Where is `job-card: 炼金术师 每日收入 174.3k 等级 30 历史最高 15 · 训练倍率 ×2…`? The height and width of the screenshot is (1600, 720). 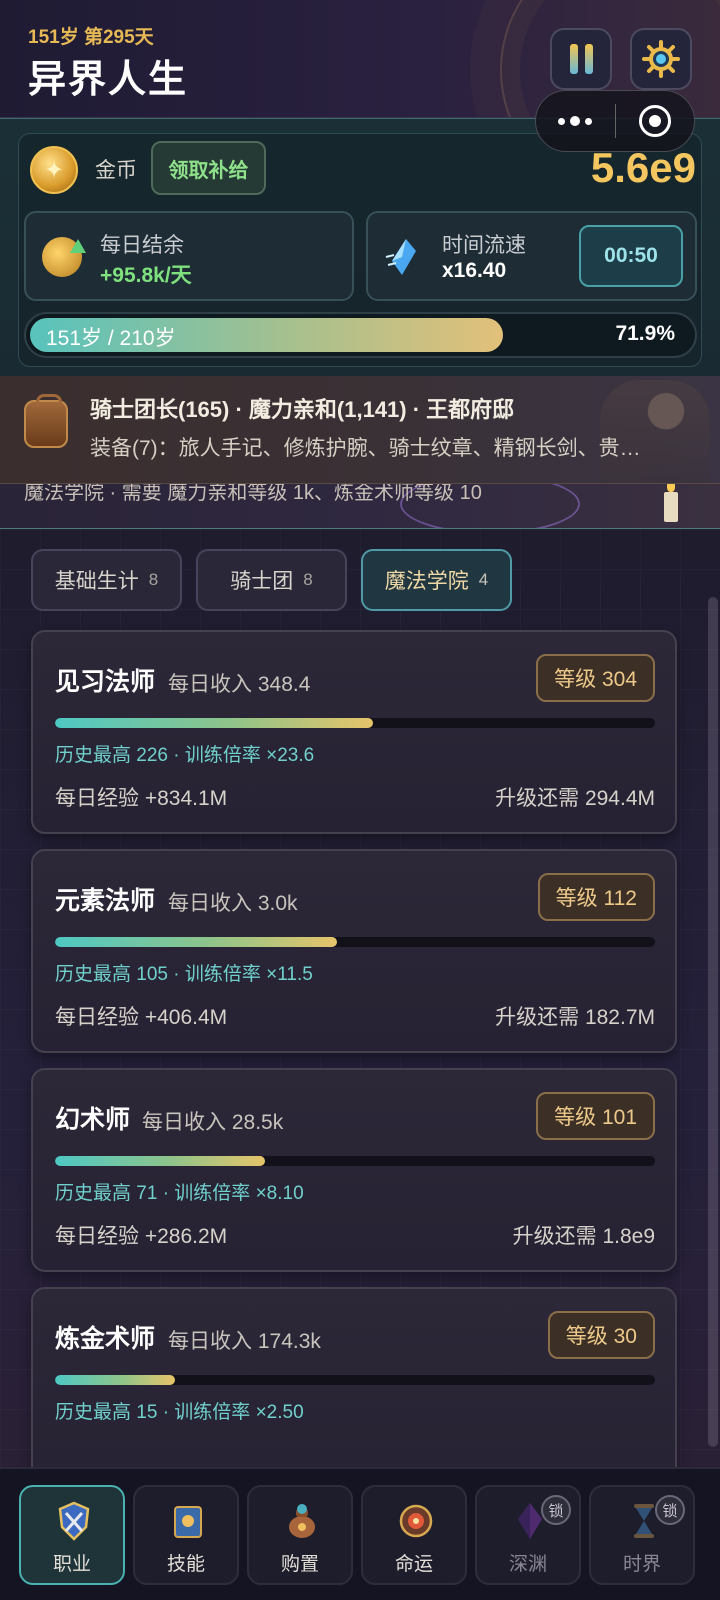 job-card: 炼金术师 每日收入 174.3k 等级 30 历史最高 15 · 训练倍率 ×2… is located at coordinates (354, 1377).